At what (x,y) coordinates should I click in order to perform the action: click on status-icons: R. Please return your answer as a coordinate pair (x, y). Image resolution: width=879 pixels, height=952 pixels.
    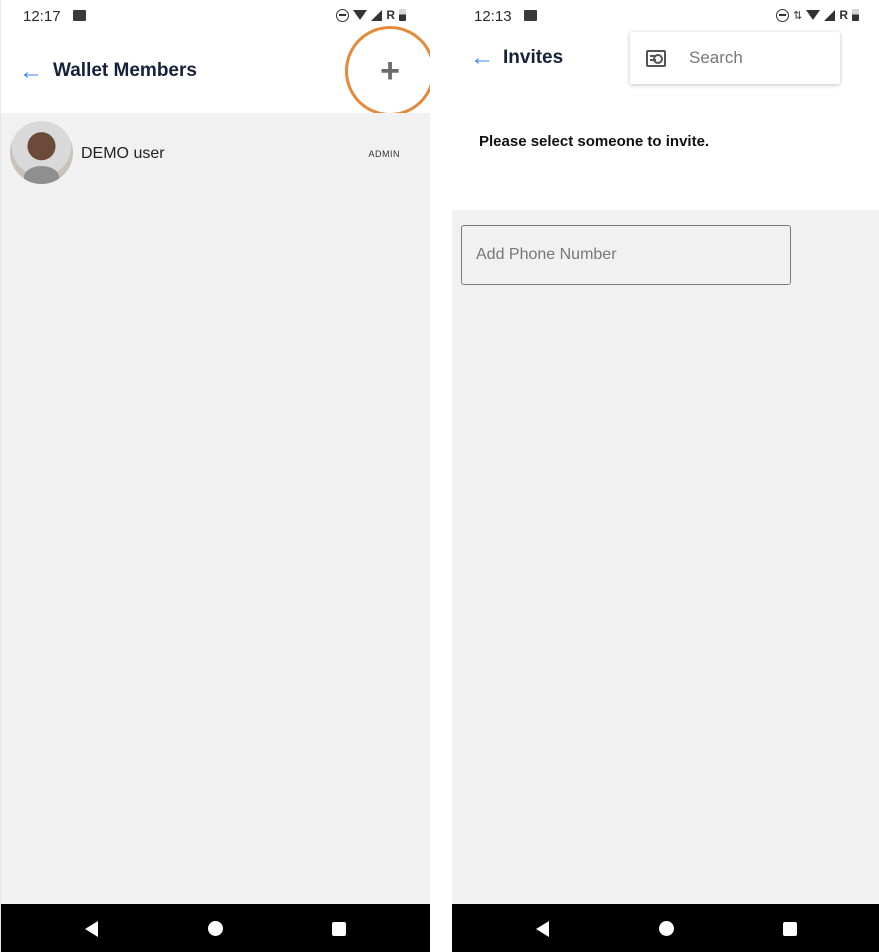
    Looking at the image, I should click on (371, 15).